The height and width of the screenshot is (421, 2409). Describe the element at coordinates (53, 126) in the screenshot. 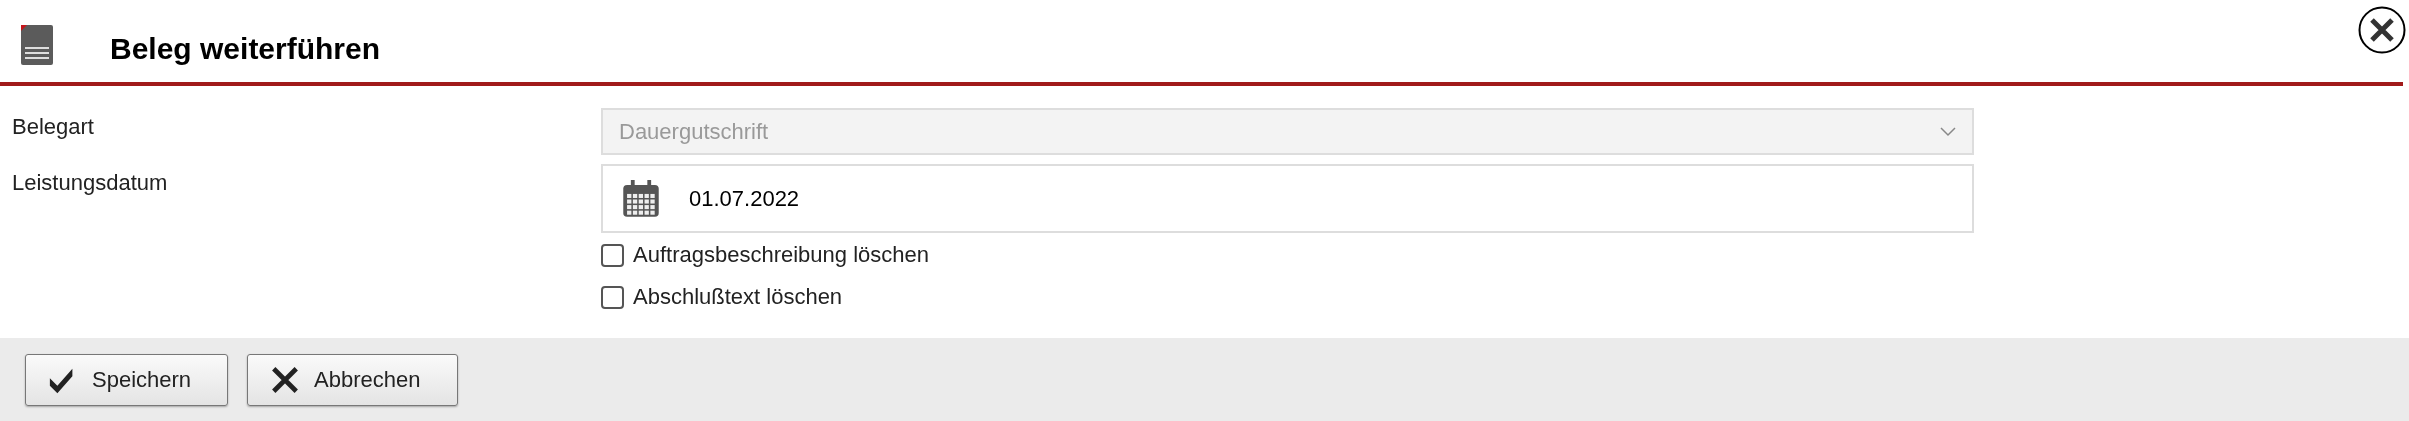

I see `field-label: Belegart` at that location.